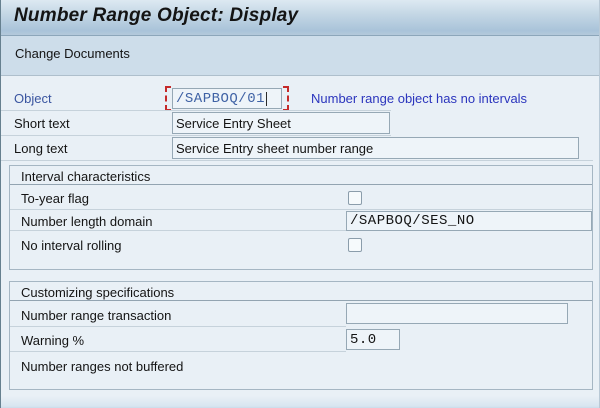 Image resolution: width=600 pixels, height=408 pixels. I want to click on number-length-domain-input: /SAPBOQ/SES_NO, so click(469, 221).